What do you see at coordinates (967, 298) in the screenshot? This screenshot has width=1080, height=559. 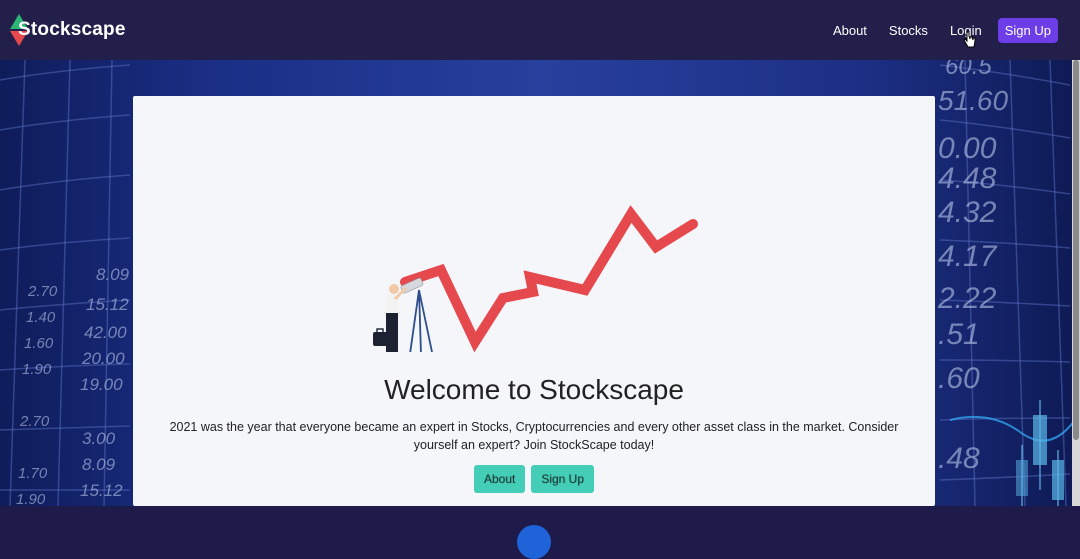 I see `bg-number: 2.22` at bounding box center [967, 298].